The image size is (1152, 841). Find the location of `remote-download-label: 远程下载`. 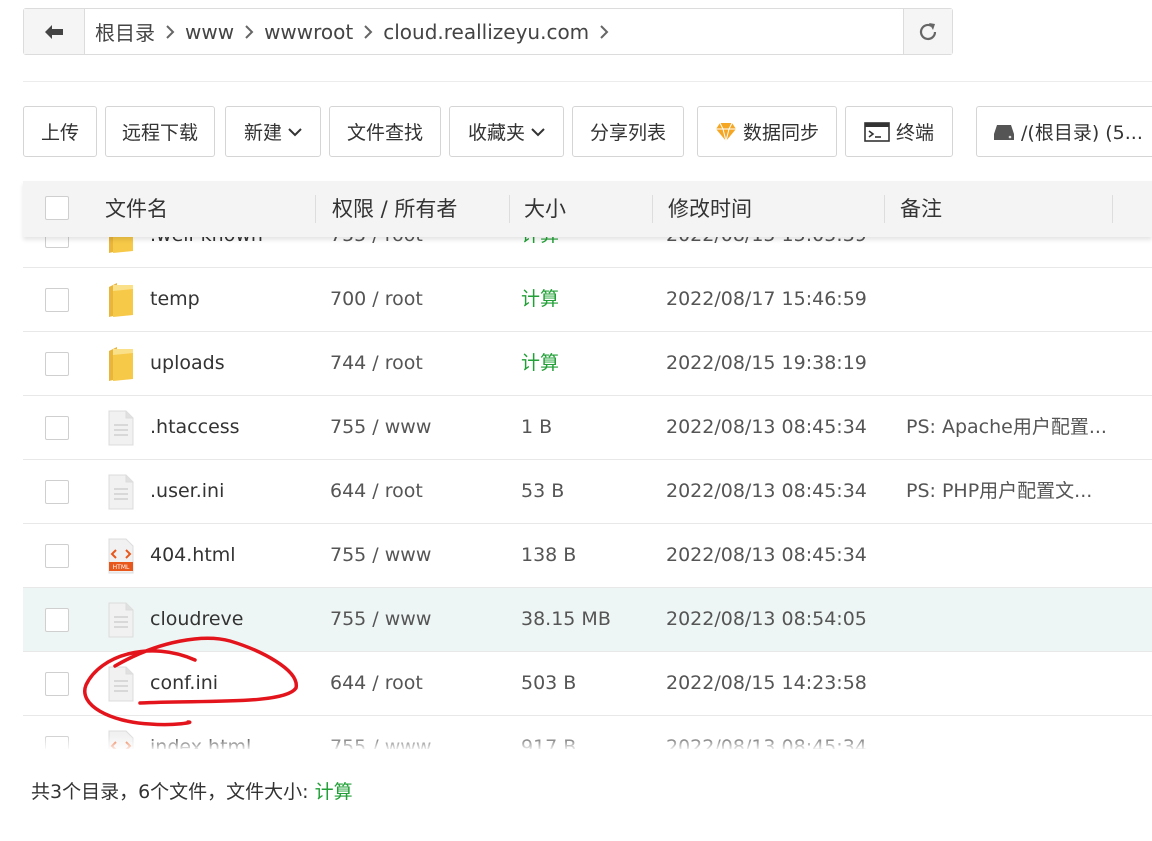

remote-download-label: 远程下载 is located at coordinates (159, 133).